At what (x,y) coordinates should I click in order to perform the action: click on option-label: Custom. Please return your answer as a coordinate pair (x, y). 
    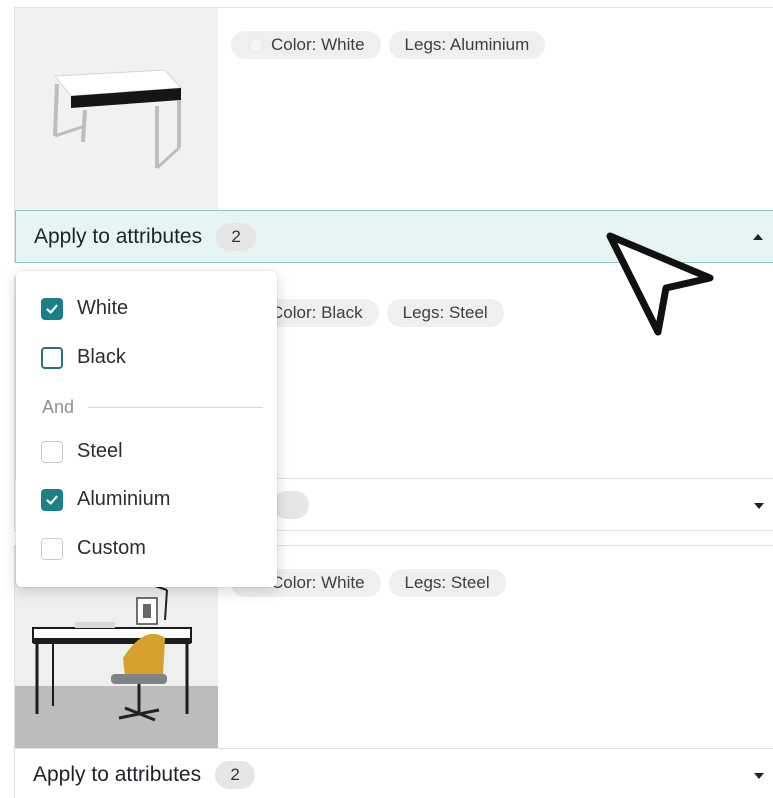
    Looking at the image, I should click on (111, 548).